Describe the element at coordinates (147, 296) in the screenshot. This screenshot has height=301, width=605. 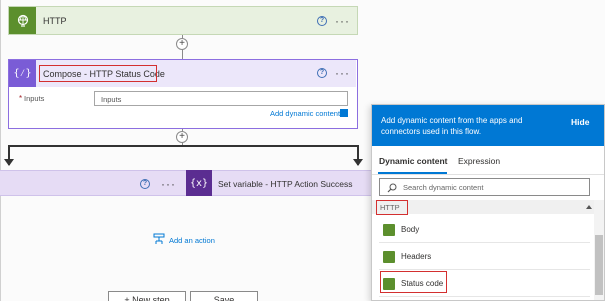
I see `new-step-button: + New step` at that location.